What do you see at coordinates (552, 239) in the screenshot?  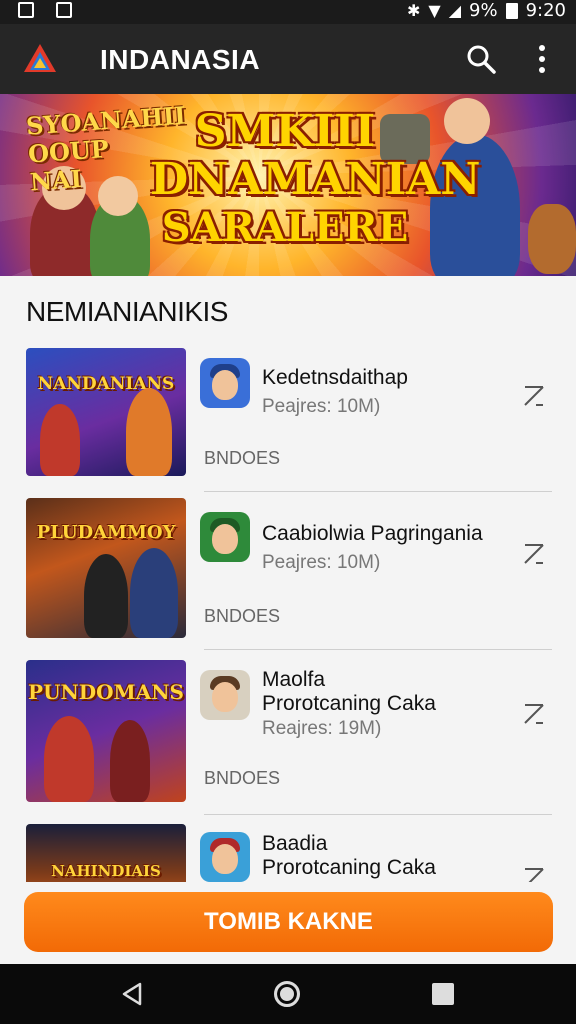 I see `bear-figure` at bounding box center [552, 239].